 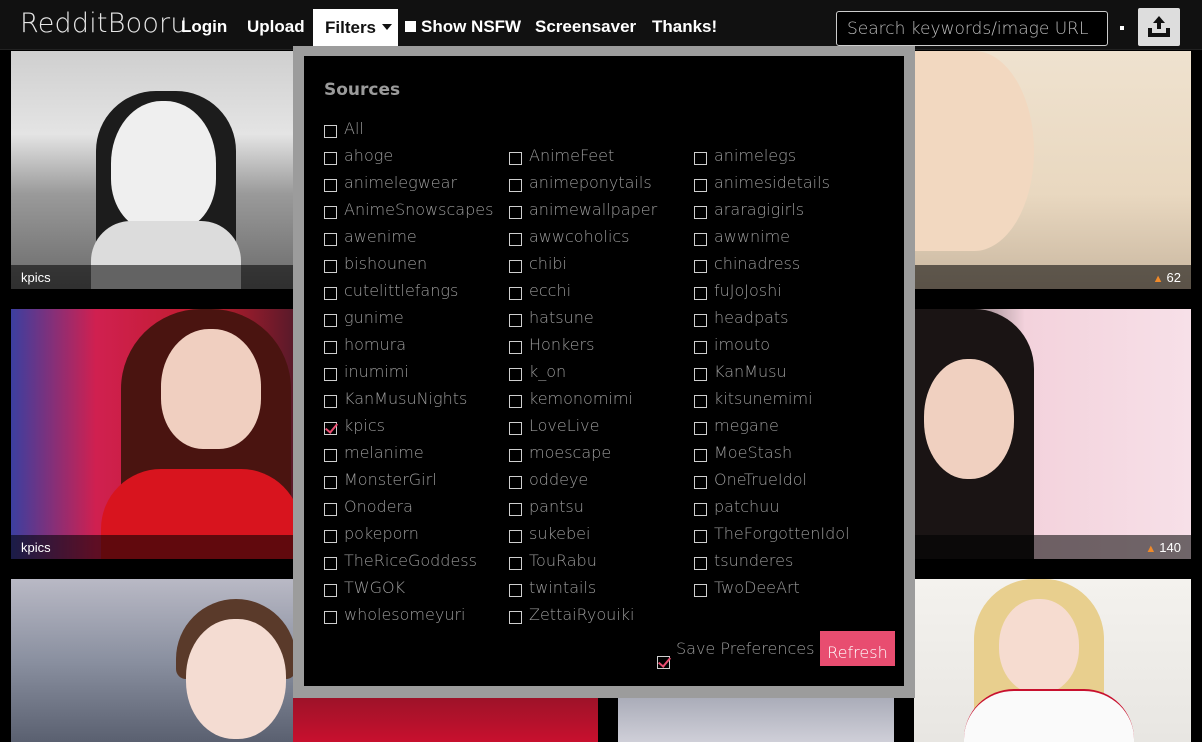 What do you see at coordinates (374, 587) in the screenshot?
I see `source-item-label: TWGOK` at bounding box center [374, 587].